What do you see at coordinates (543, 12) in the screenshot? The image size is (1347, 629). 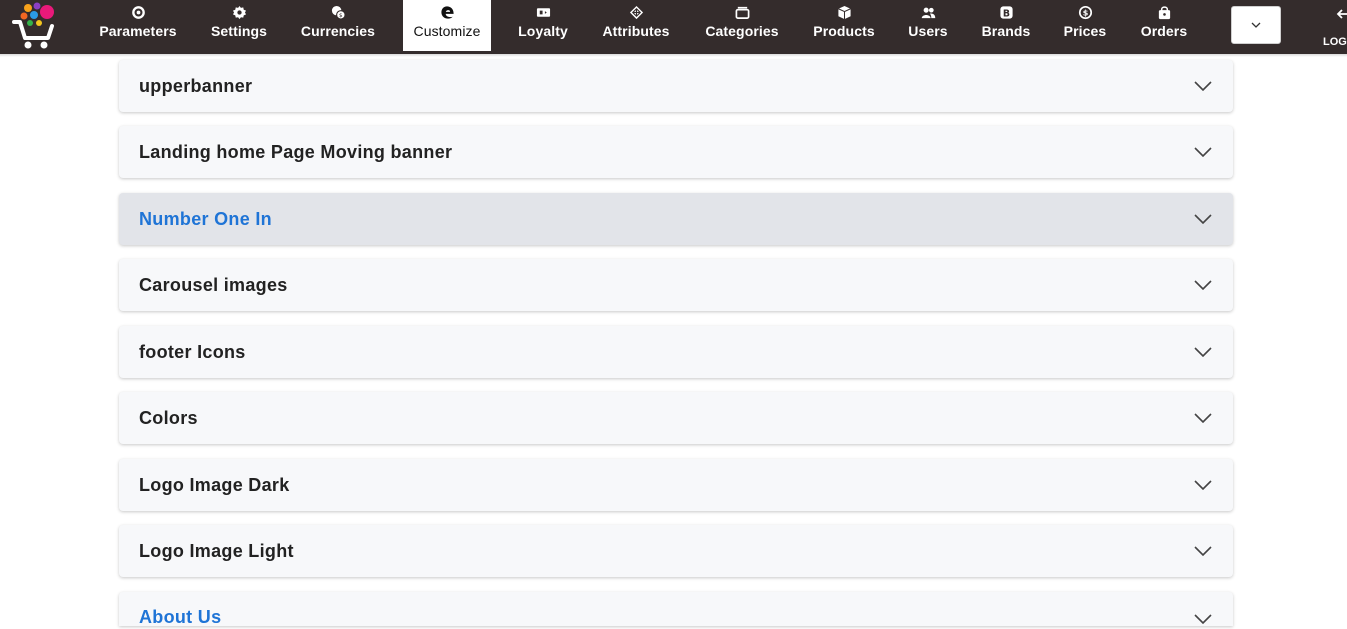 I see `ticket-icon` at bounding box center [543, 12].